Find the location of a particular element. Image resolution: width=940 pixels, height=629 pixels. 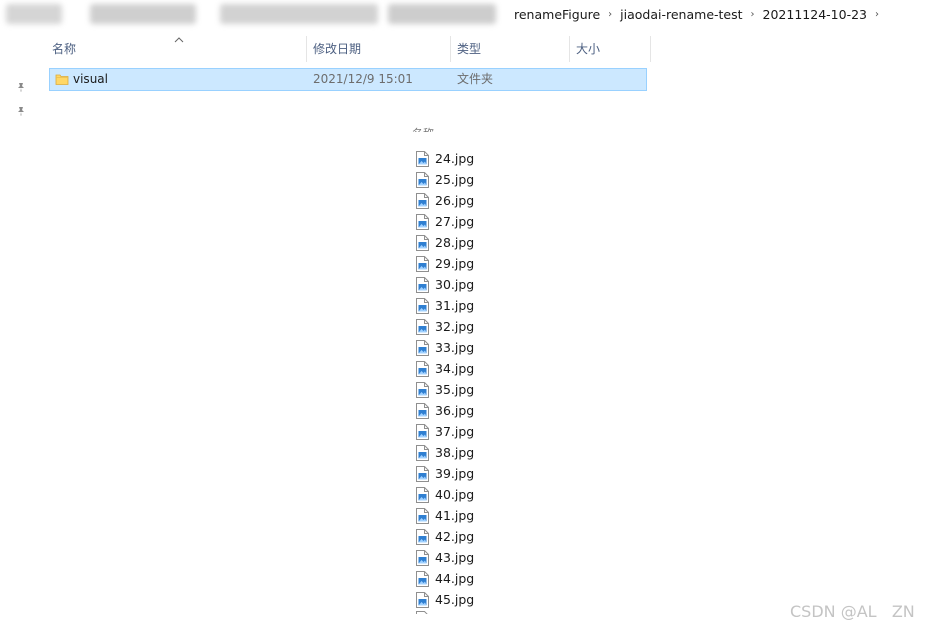

list-item: 43.jpg is located at coordinates (471, 557).